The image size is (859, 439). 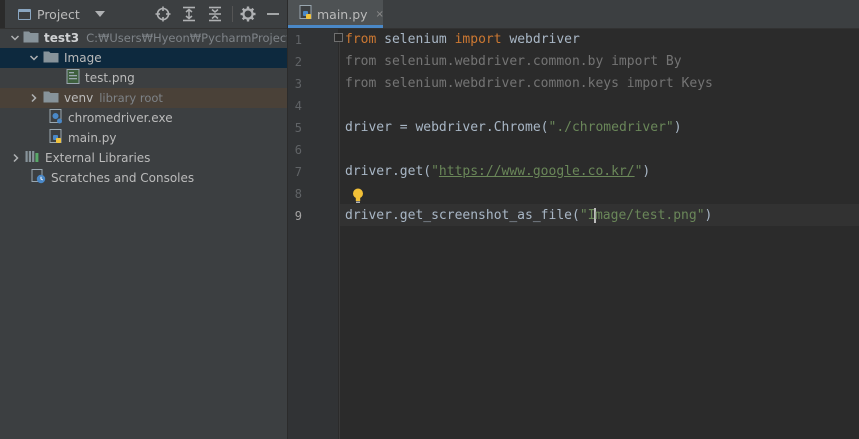 What do you see at coordinates (358, 196) in the screenshot?
I see `lightbulb-icon` at bounding box center [358, 196].